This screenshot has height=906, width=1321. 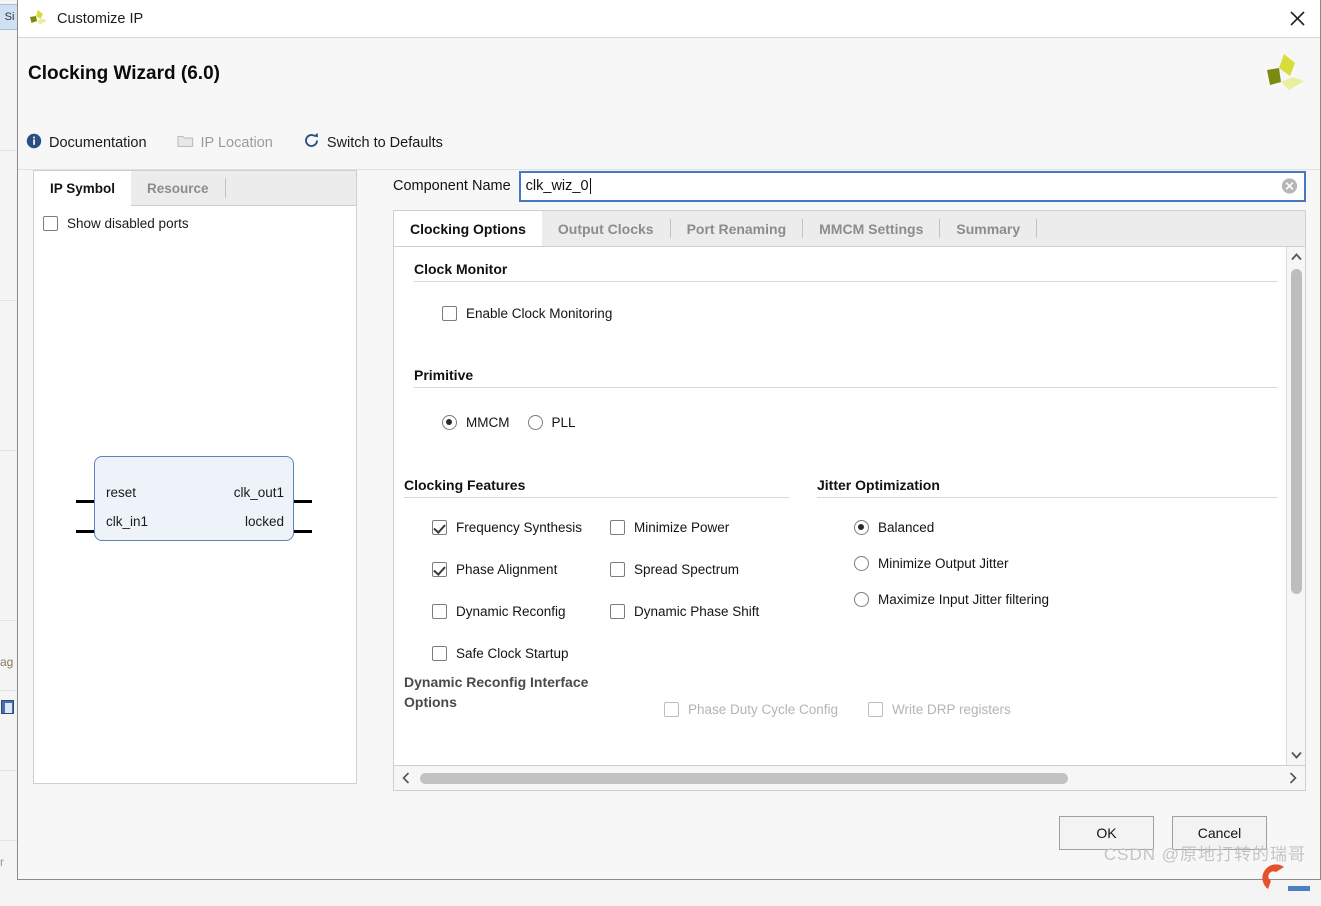 What do you see at coordinates (617, 611) in the screenshot?
I see `dynamic-phase-shift-checkbox` at bounding box center [617, 611].